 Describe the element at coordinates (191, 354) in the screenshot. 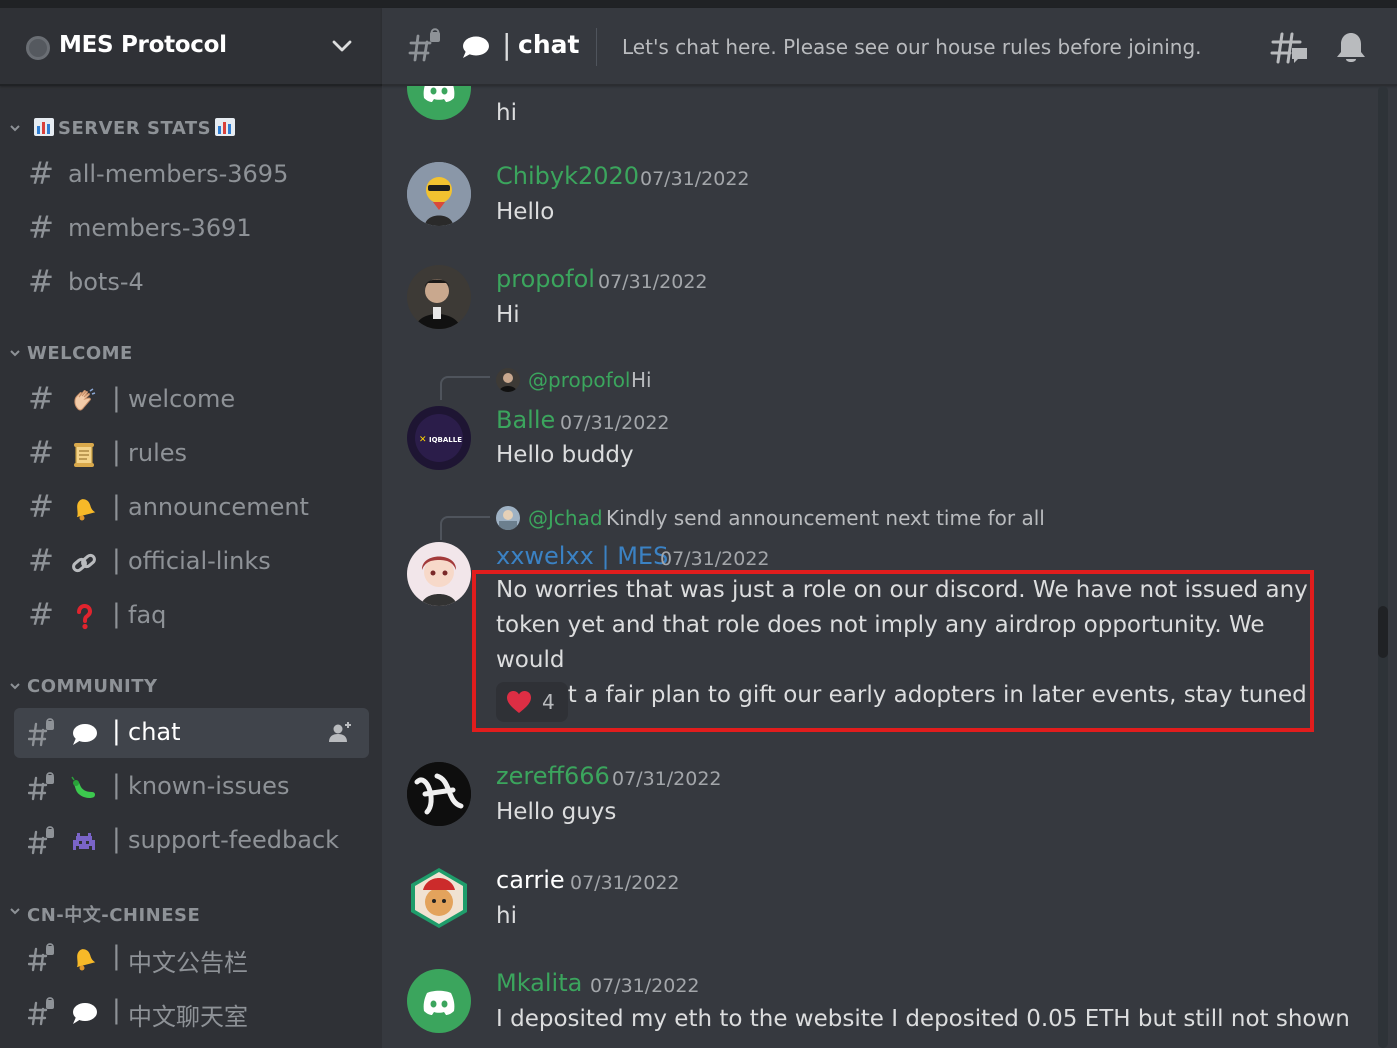

I see `category-welcome: WELCOME` at that location.